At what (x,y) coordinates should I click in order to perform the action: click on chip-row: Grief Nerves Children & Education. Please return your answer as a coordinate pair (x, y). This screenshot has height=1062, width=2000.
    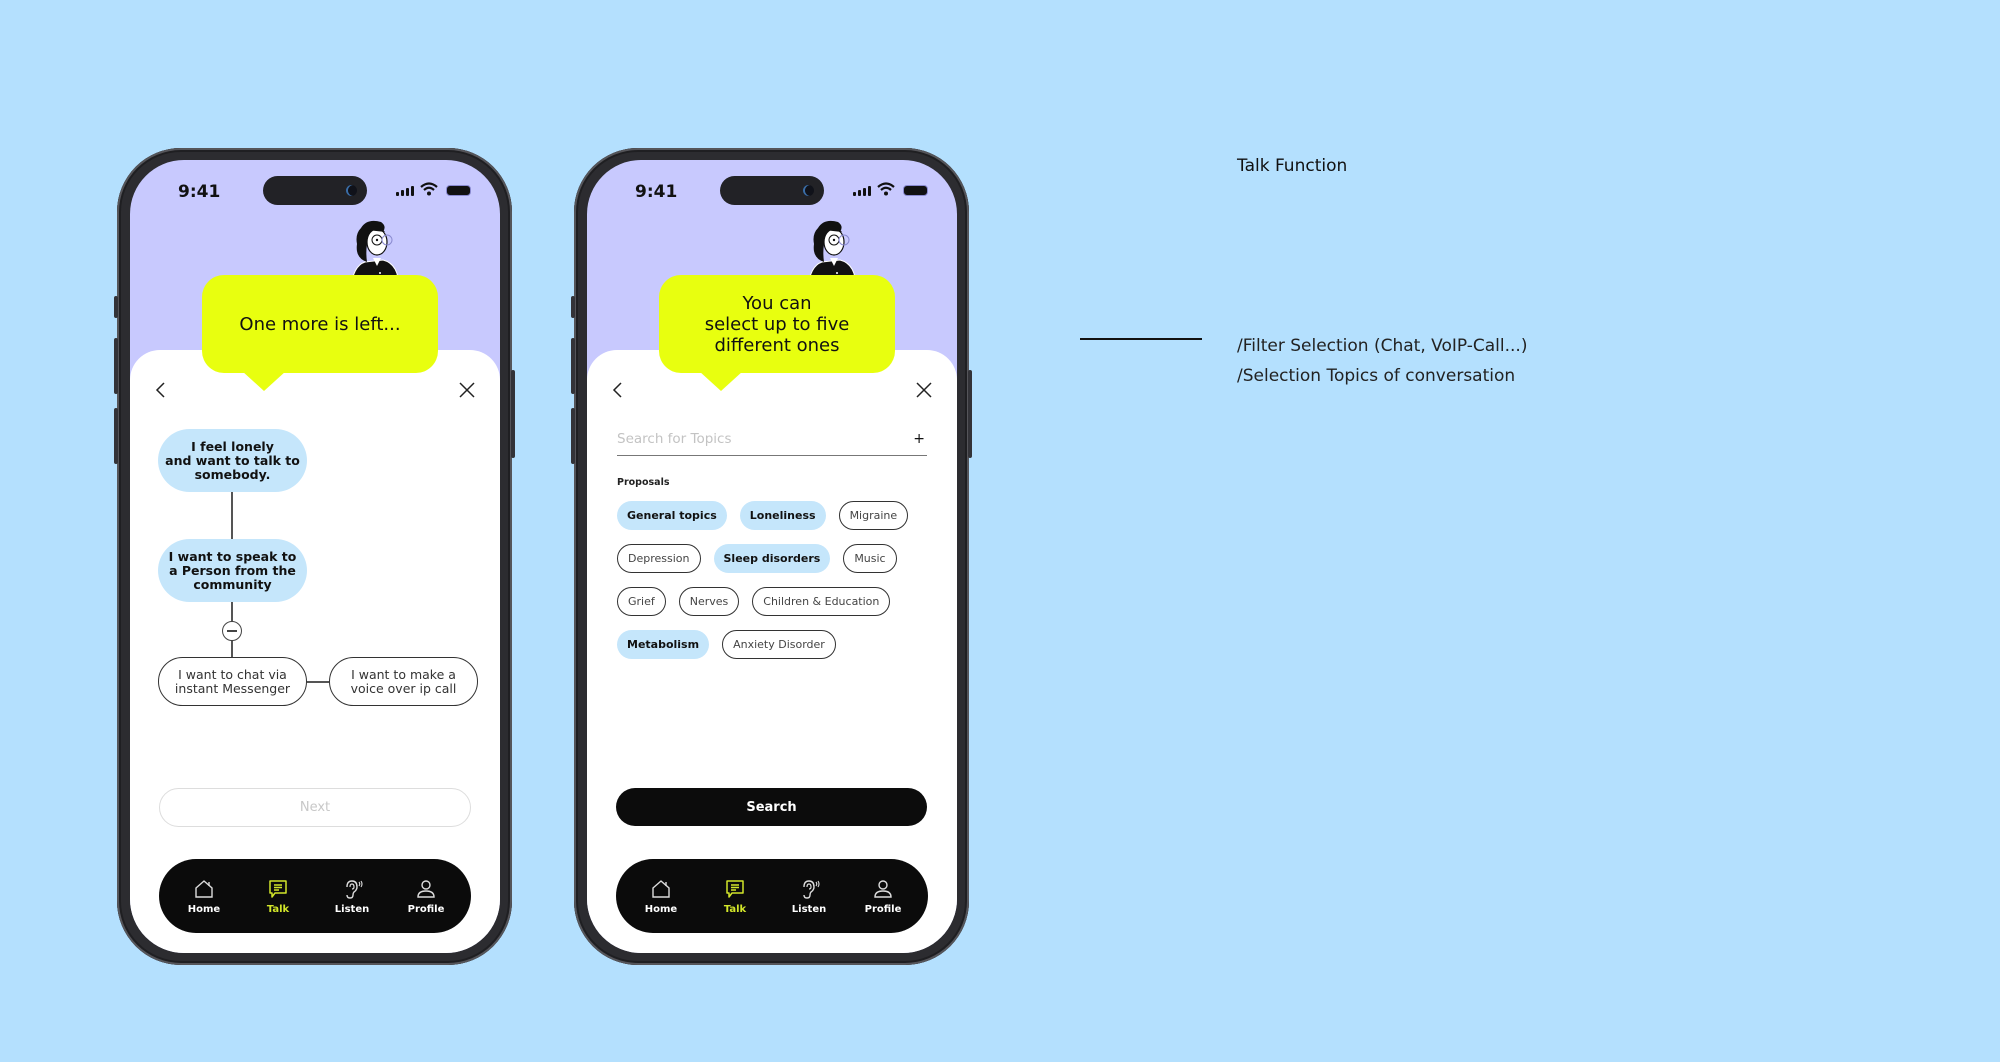
    Looking at the image, I should click on (777, 601).